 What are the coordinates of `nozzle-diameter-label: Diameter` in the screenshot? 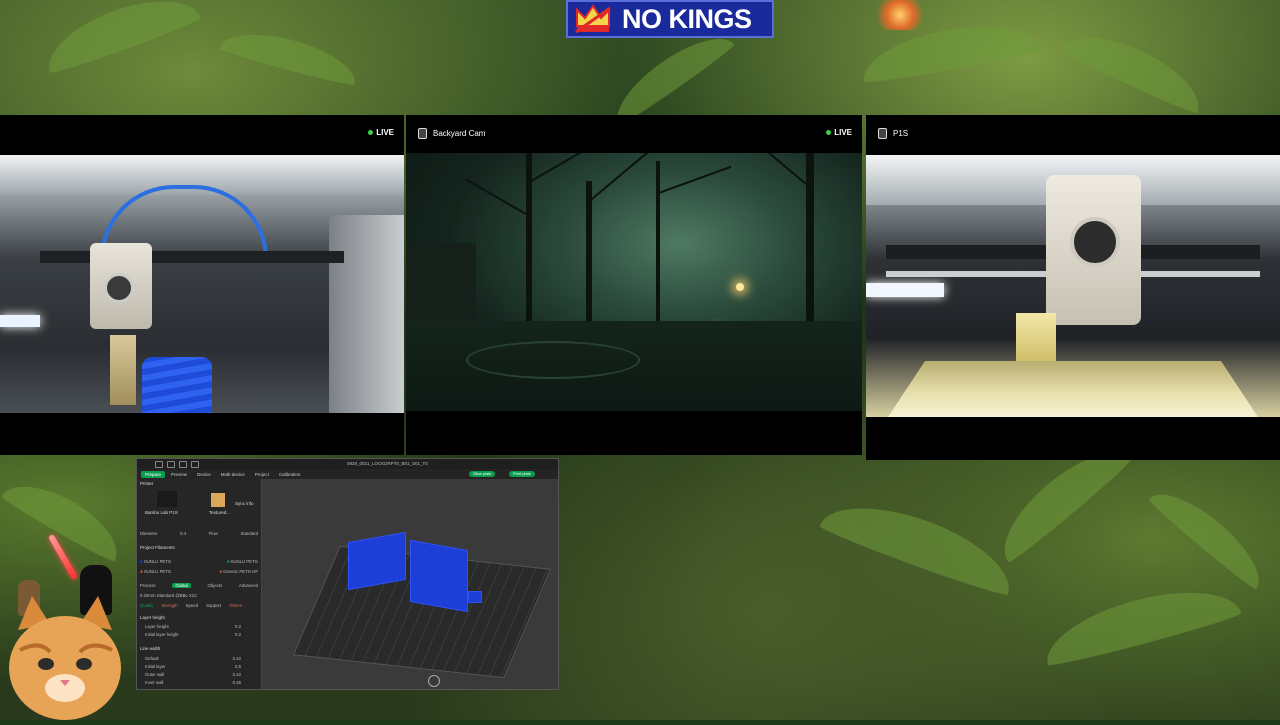 It's located at (149, 533).